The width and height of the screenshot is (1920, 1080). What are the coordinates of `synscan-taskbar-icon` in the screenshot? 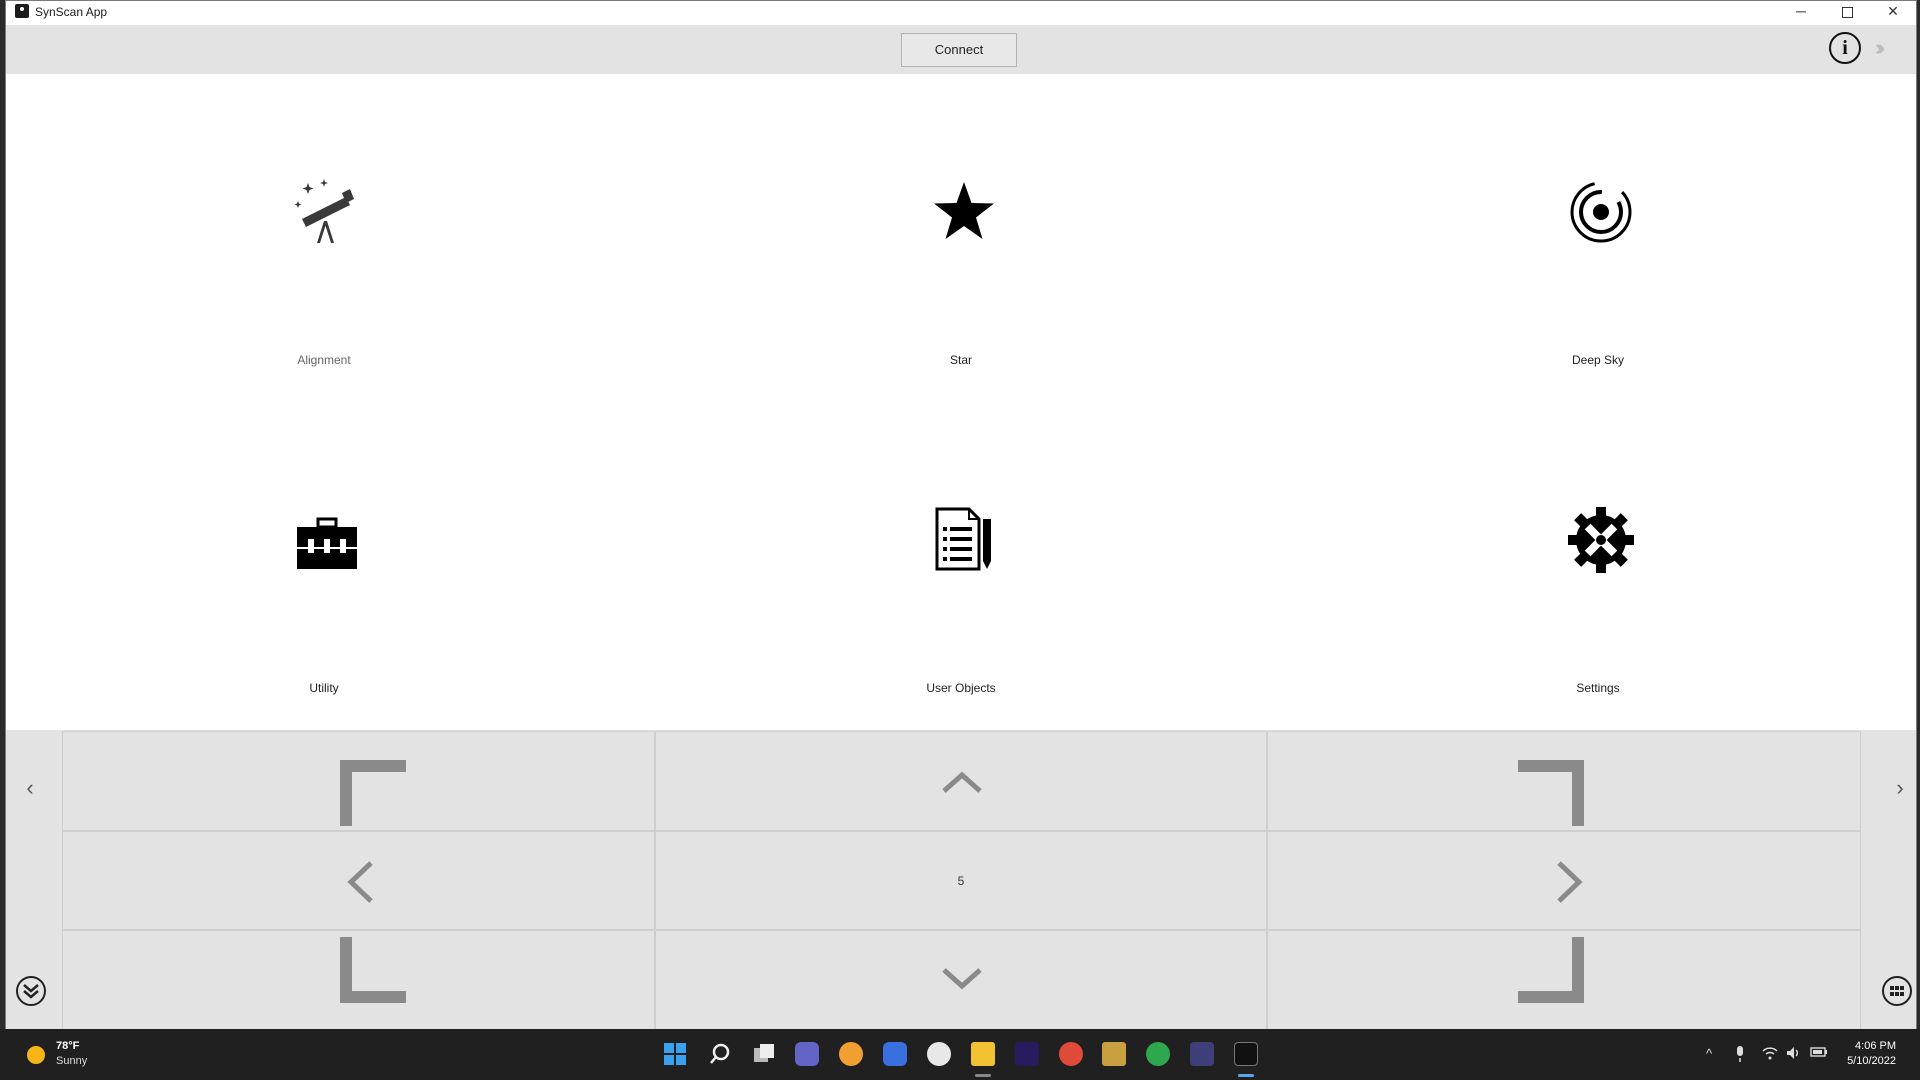 It's located at (1246, 1054).